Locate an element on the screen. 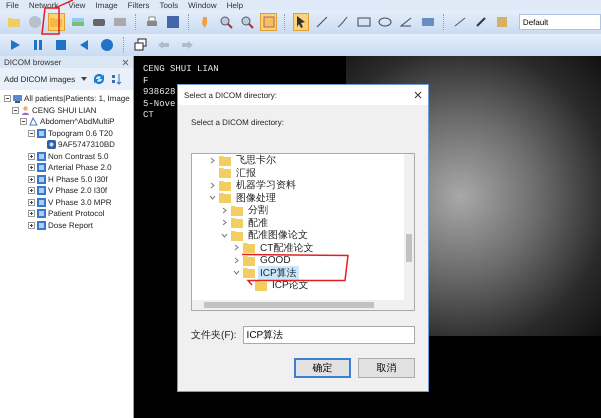 This screenshot has width=601, height=418. disc-button is located at coordinates (35, 22).